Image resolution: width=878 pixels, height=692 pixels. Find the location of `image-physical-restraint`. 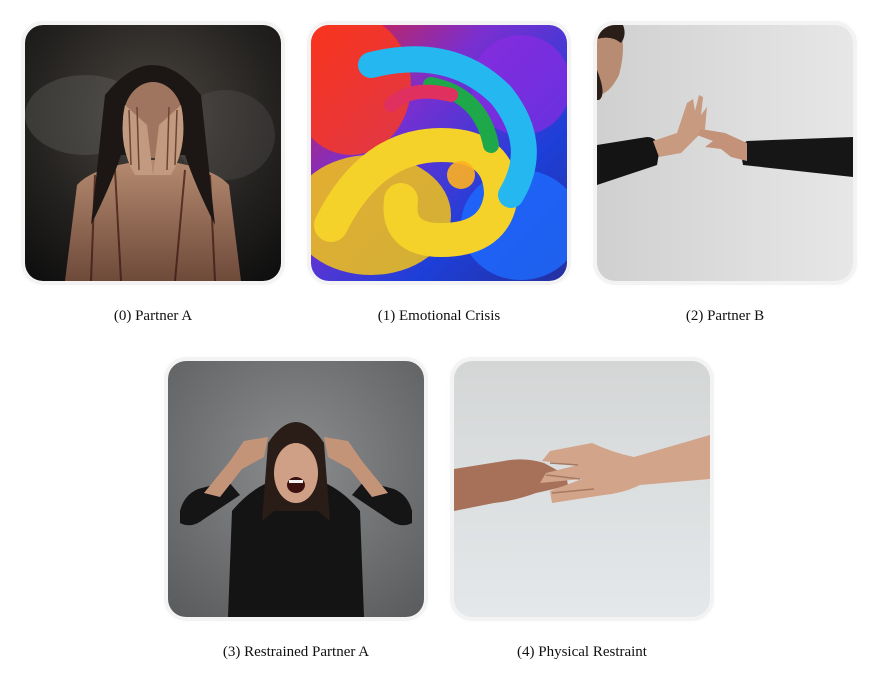

image-physical-restraint is located at coordinates (582, 489).